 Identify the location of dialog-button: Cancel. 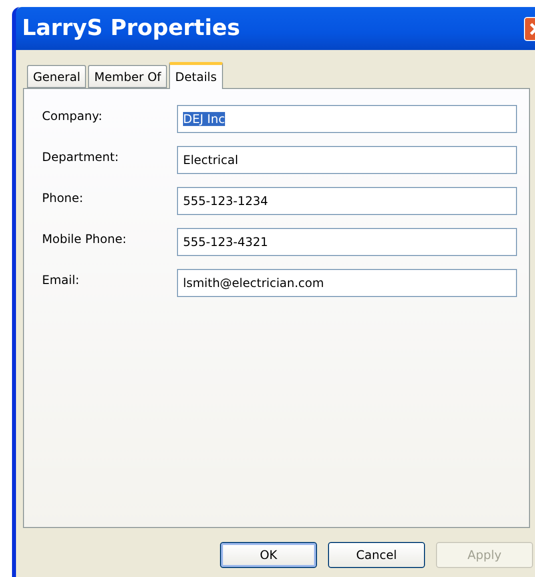
(376, 555).